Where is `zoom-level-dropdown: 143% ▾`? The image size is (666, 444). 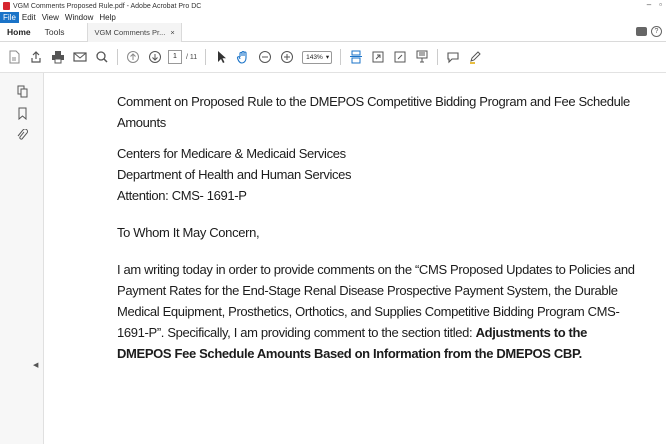
zoom-level-dropdown: 143% ▾ is located at coordinates (317, 57).